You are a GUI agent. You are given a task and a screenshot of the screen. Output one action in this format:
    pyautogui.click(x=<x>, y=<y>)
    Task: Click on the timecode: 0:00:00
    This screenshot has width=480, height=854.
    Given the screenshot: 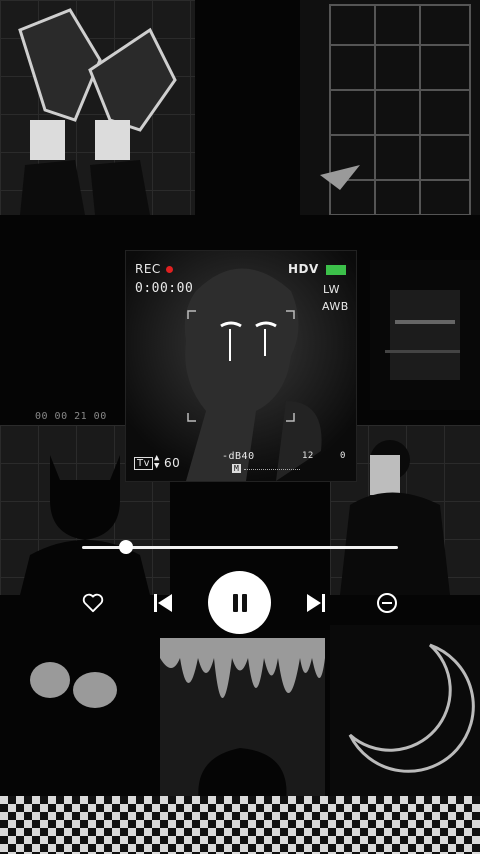 What is the action you would take?
    pyautogui.click(x=164, y=288)
    